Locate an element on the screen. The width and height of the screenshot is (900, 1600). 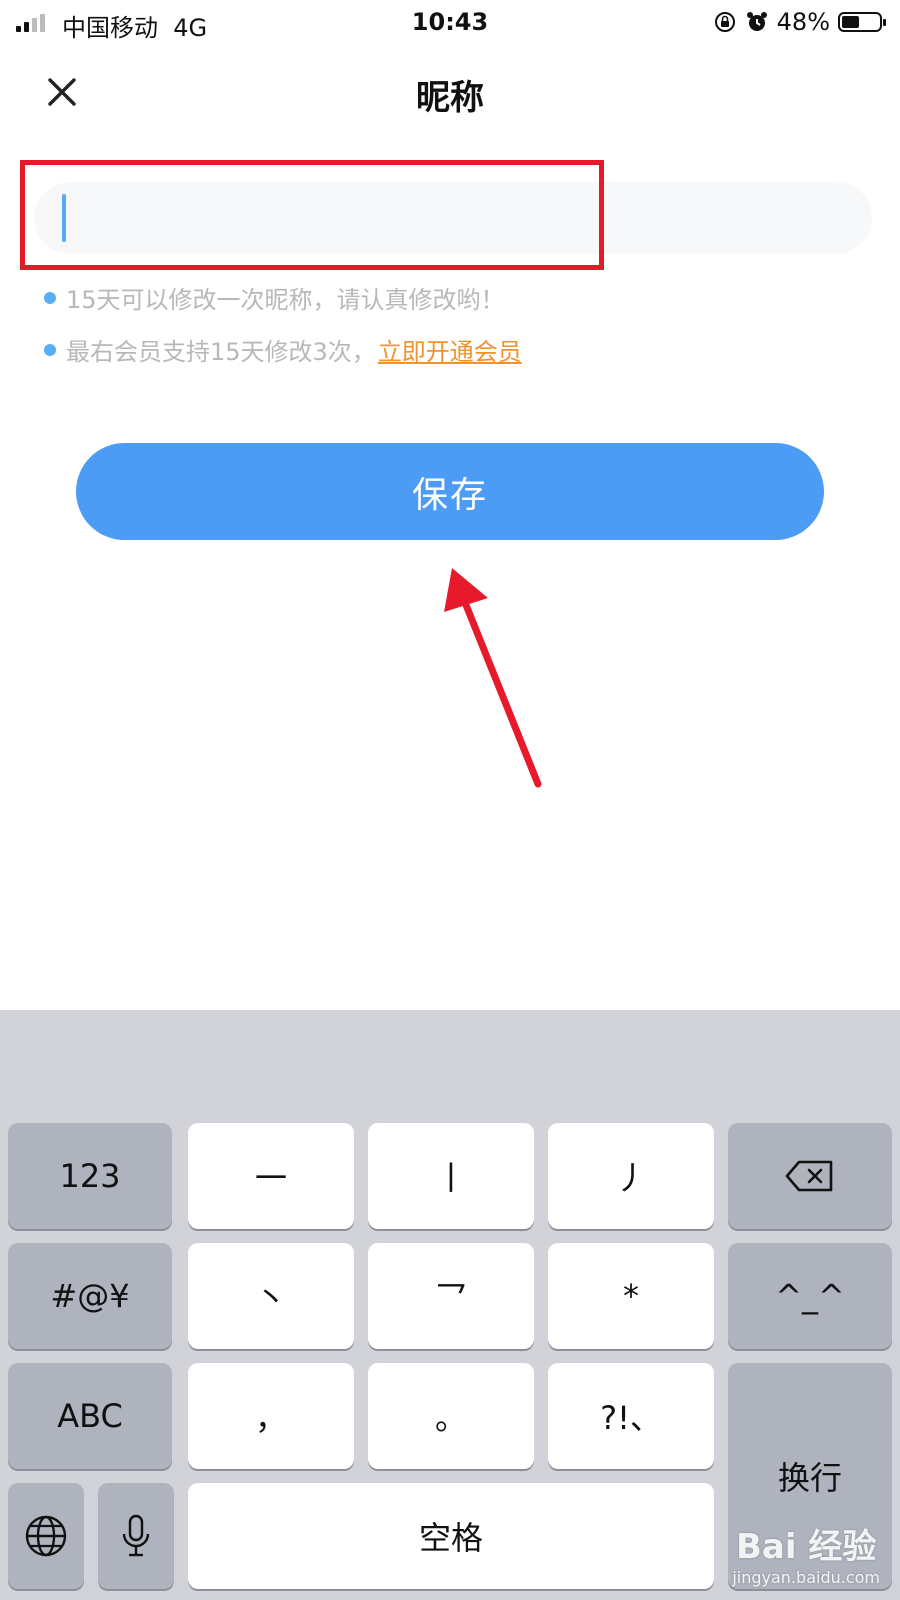
alarm-icon is located at coordinates (756, 21).